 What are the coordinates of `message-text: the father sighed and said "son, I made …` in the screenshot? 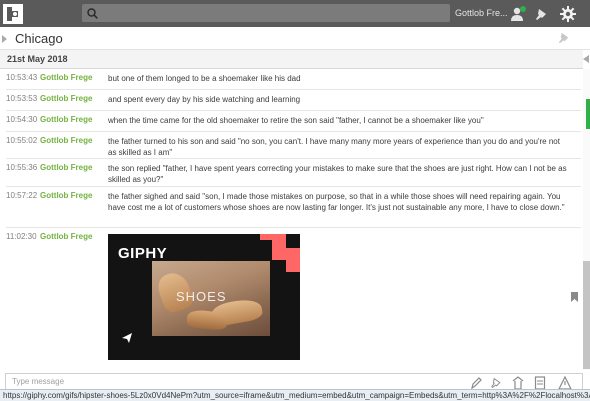 It's located at (336, 202).